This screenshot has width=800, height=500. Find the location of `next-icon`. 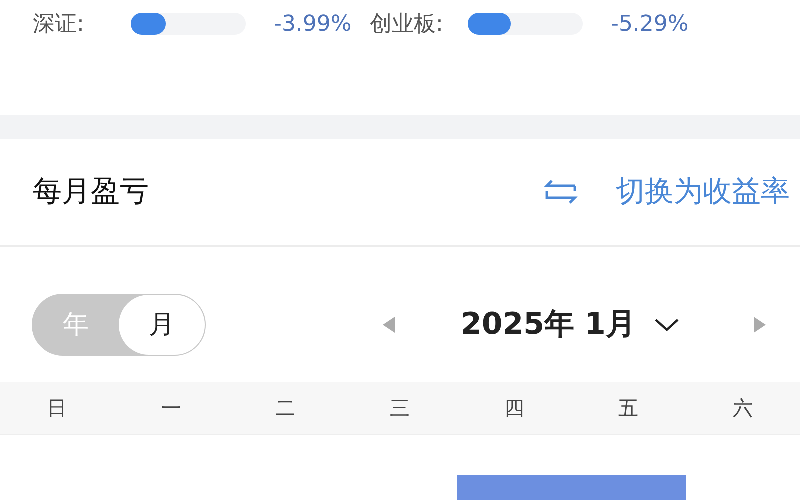

next-icon is located at coordinates (760, 324).